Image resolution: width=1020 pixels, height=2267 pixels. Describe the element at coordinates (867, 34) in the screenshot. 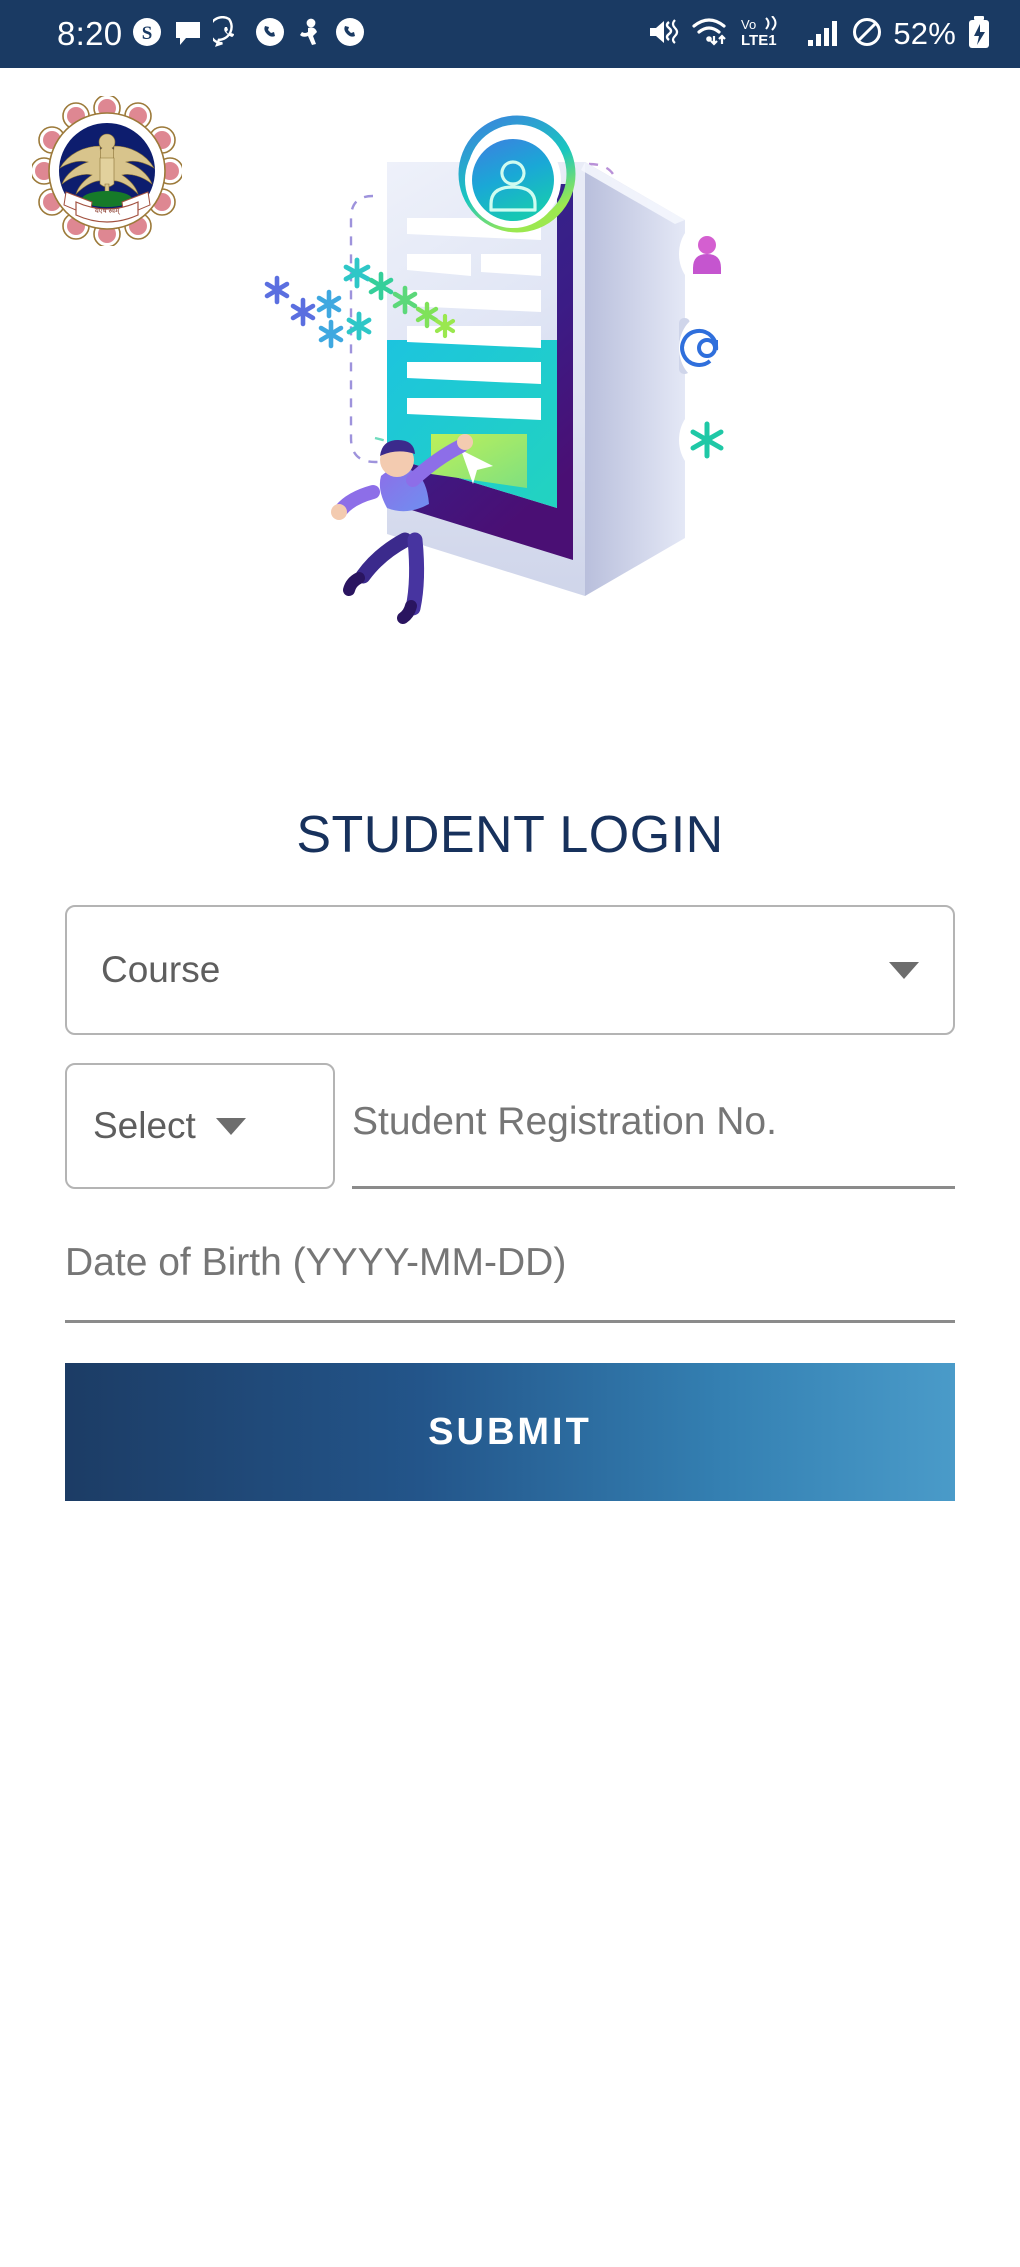

I see `do-not-disturb-icon` at that location.